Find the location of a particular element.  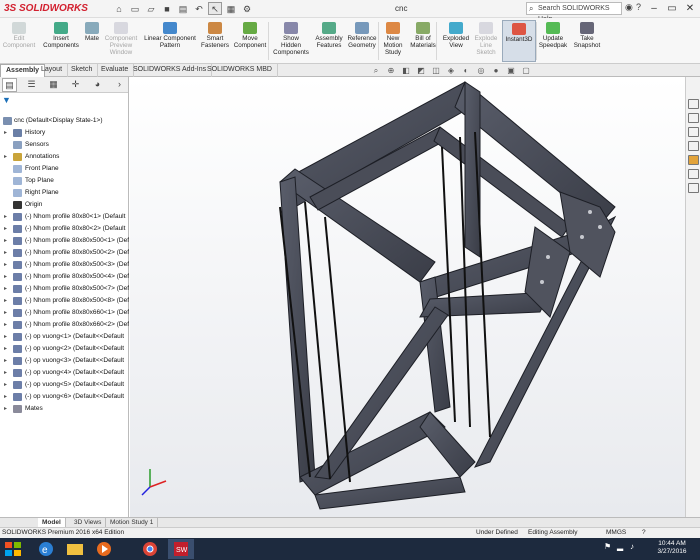

edit-component-button: Edit Component is located at coordinates (19, 41).